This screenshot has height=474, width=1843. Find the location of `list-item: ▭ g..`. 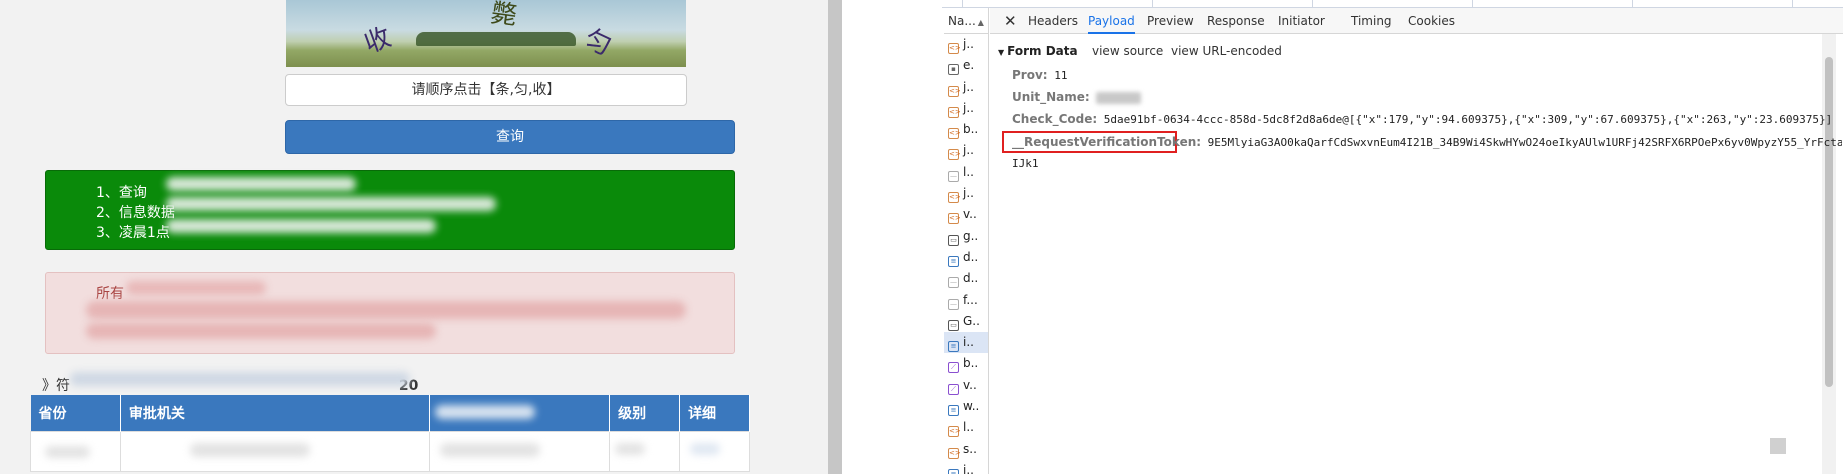

list-item: ▭ g.. is located at coordinates (966, 236).